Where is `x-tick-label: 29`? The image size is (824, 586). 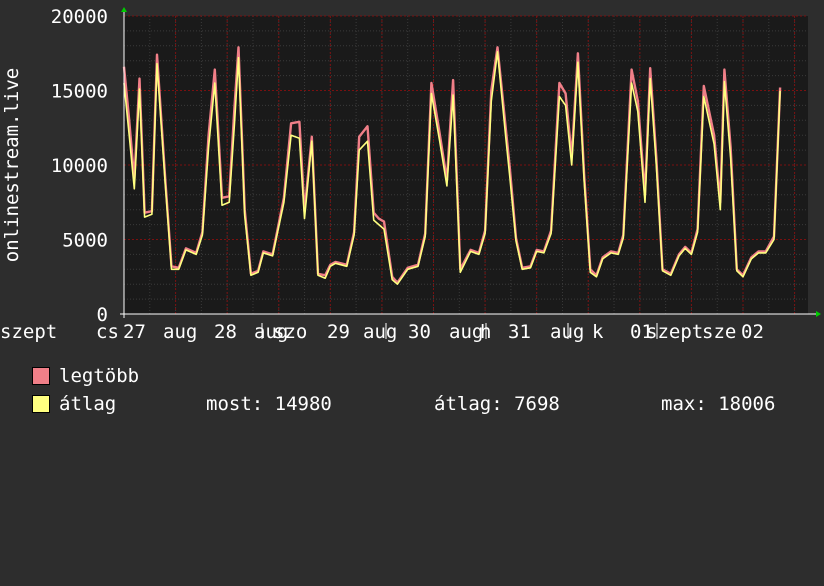 x-tick-label: 29 is located at coordinates (338, 332).